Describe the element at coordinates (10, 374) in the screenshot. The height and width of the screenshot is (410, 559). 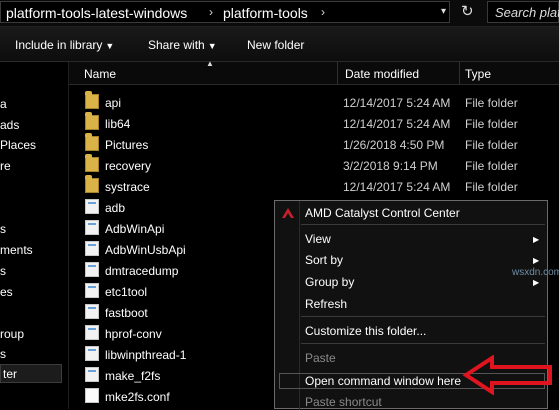
I see `nav-item-label: ter` at that location.